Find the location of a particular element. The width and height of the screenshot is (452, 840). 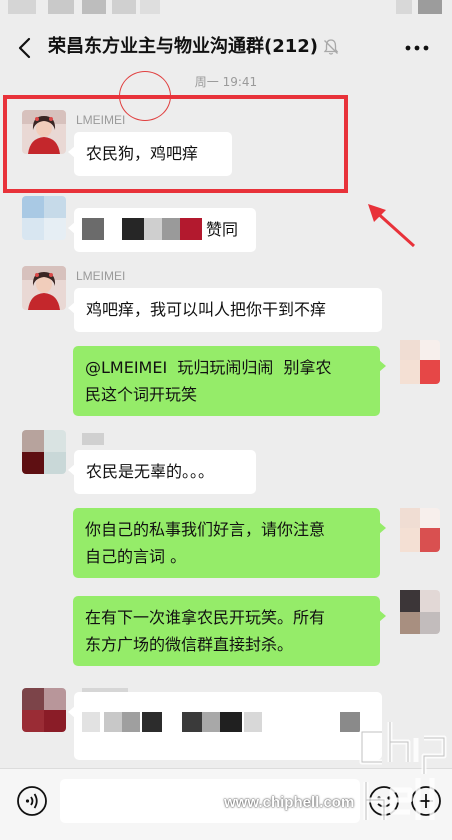

message-bubble-sent: 在有下一次谁拿农民开玩笑。所有 东方广场的微信群直接封杀。 is located at coordinates (229, 631).